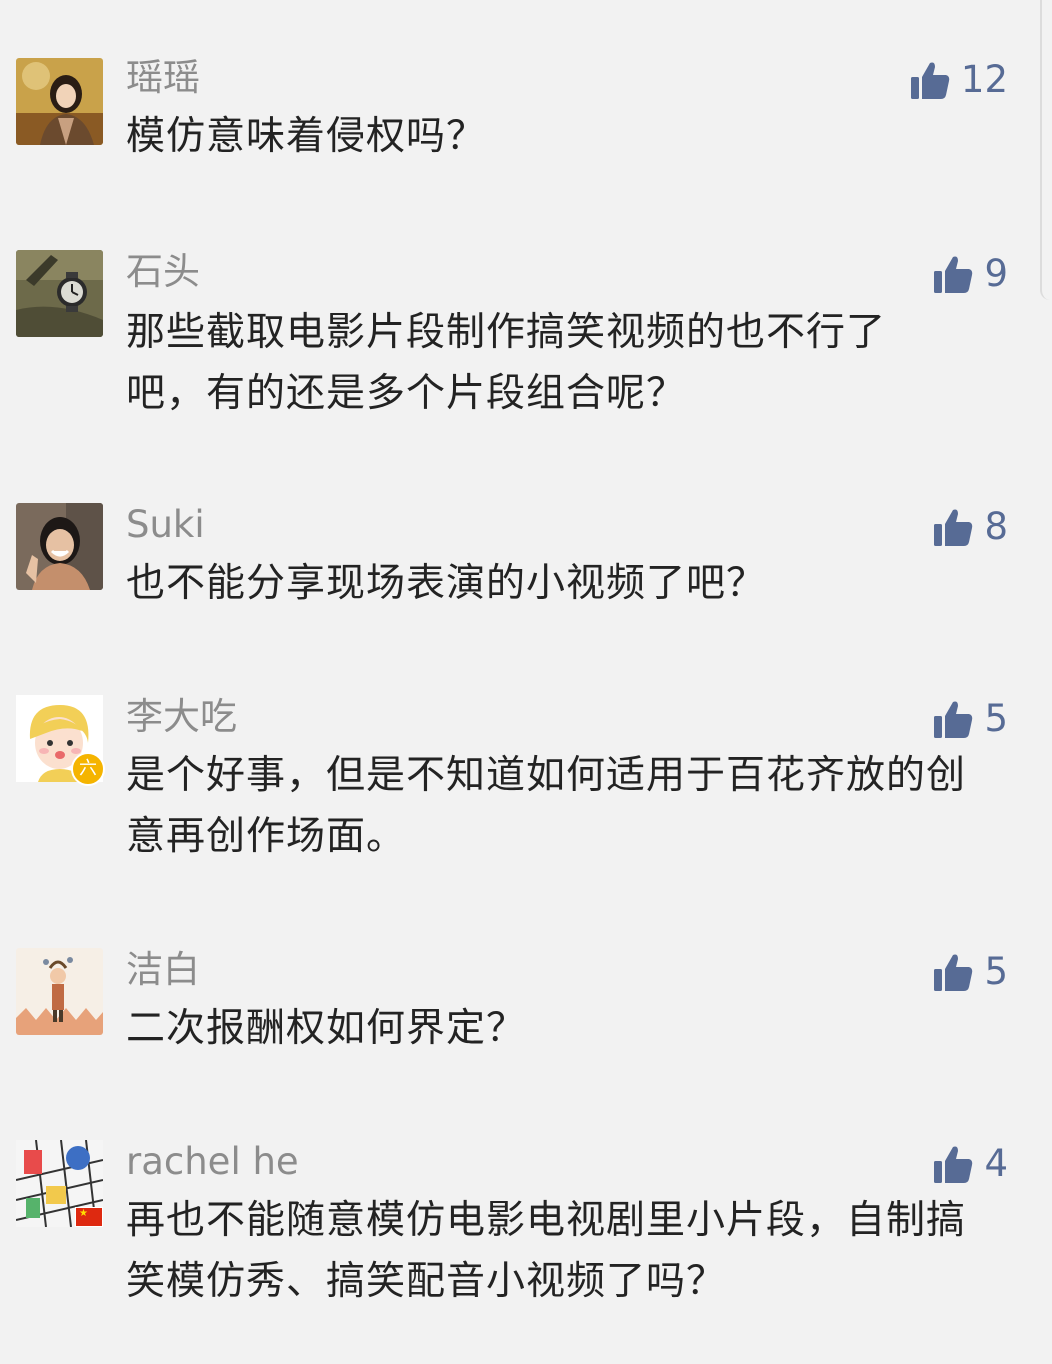 The width and height of the screenshot is (1052, 1364). Describe the element at coordinates (181, 717) in the screenshot. I see `username: 李大吃` at that location.